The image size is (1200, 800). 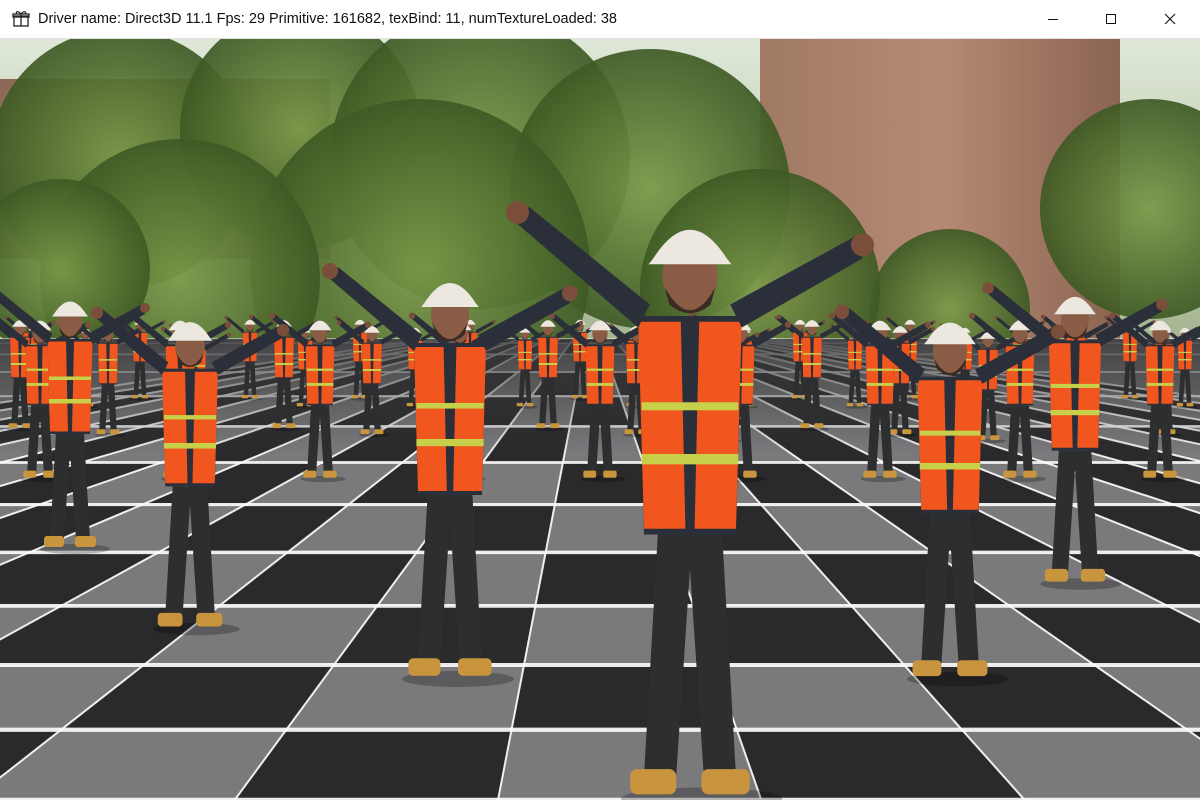 I want to click on maximize-button, so click(x=1111, y=19).